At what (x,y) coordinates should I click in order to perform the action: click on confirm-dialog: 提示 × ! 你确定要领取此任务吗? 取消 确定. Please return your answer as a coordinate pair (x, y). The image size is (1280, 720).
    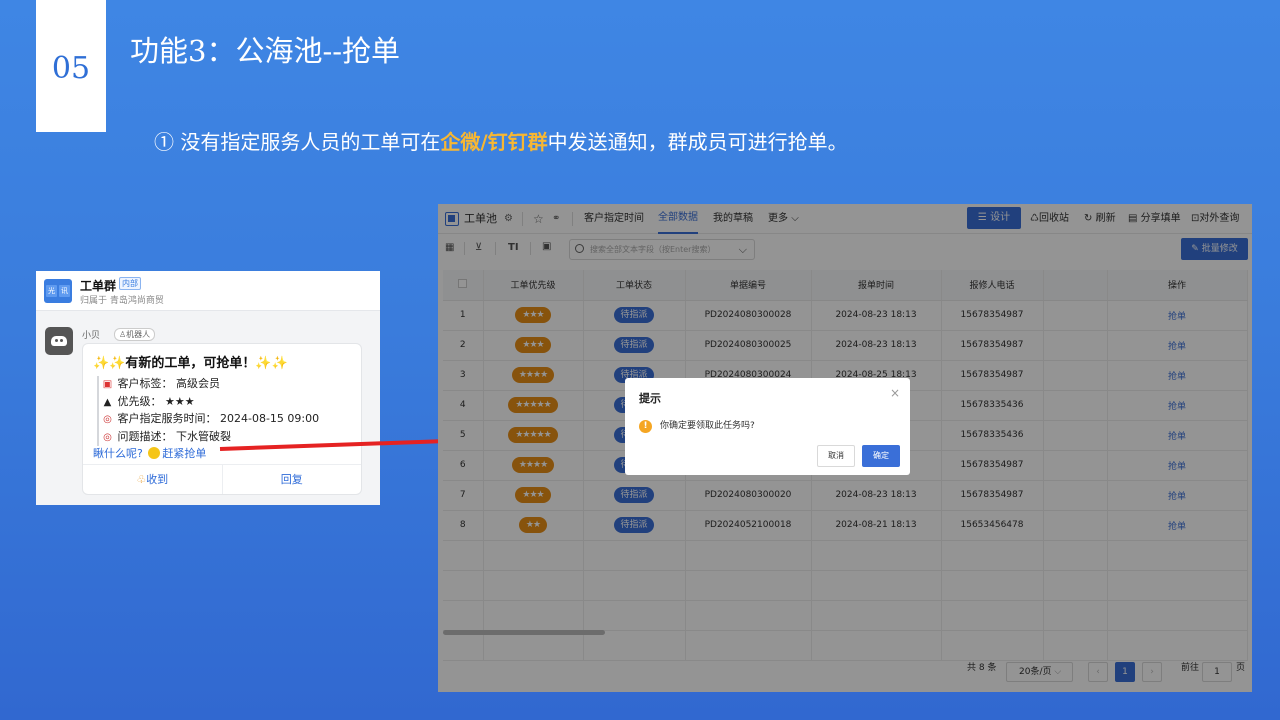
    Looking at the image, I should click on (767, 426).